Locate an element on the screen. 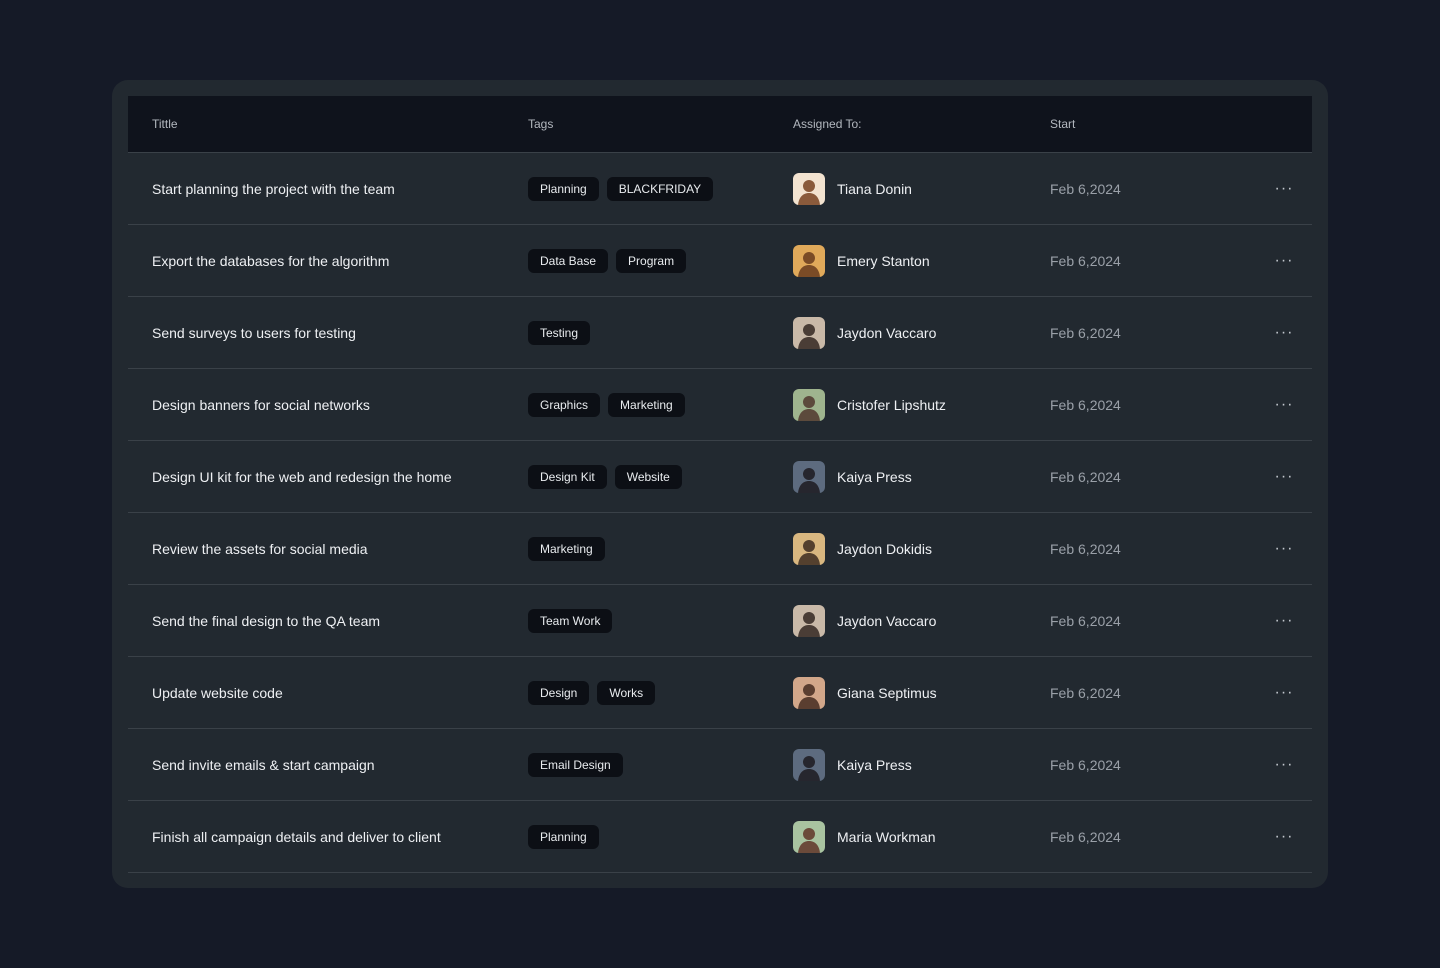  header-assigned-to: Assigned To: is located at coordinates (827, 124).